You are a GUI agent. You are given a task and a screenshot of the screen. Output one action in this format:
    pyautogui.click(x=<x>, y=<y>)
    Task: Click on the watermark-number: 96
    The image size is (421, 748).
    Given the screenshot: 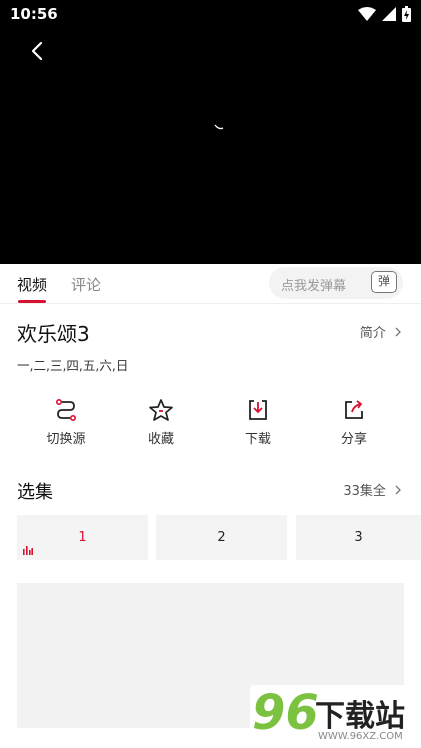 What is the action you would take?
    pyautogui.click(x=285, y=713)
    